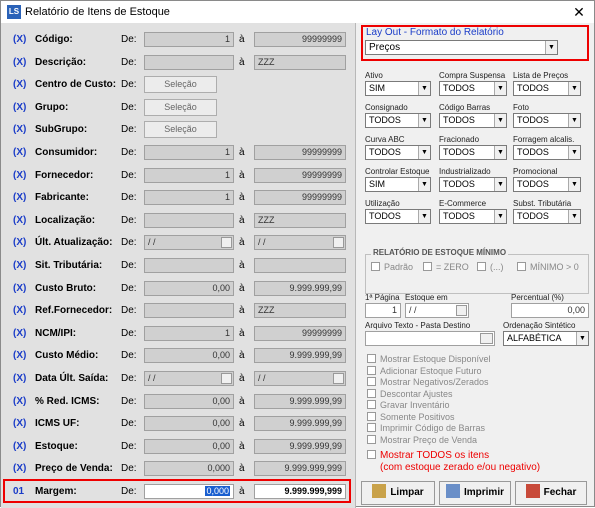 The width and height of the screenshot is (595, 508). Describe the element at coordinates (429, 359) in the screenshot. I see `option-check: Mostrar Estoque Disponível` at that location.